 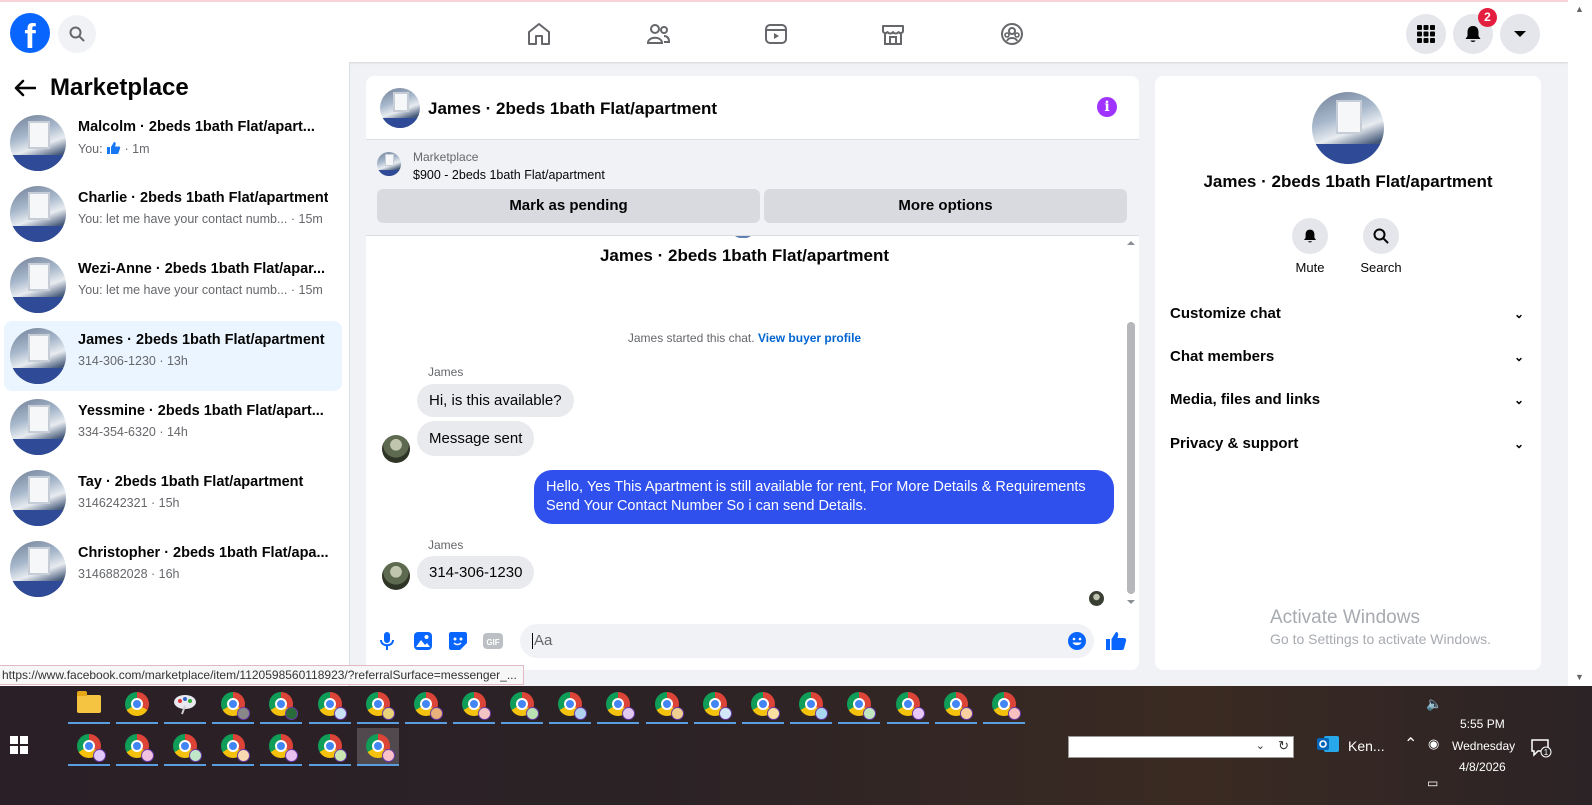 What do you see at coordinates (1260, 745) in the screenshot?
I see `dropdown-arrow-icon: ⌄` at bounding box center [1260, 745].